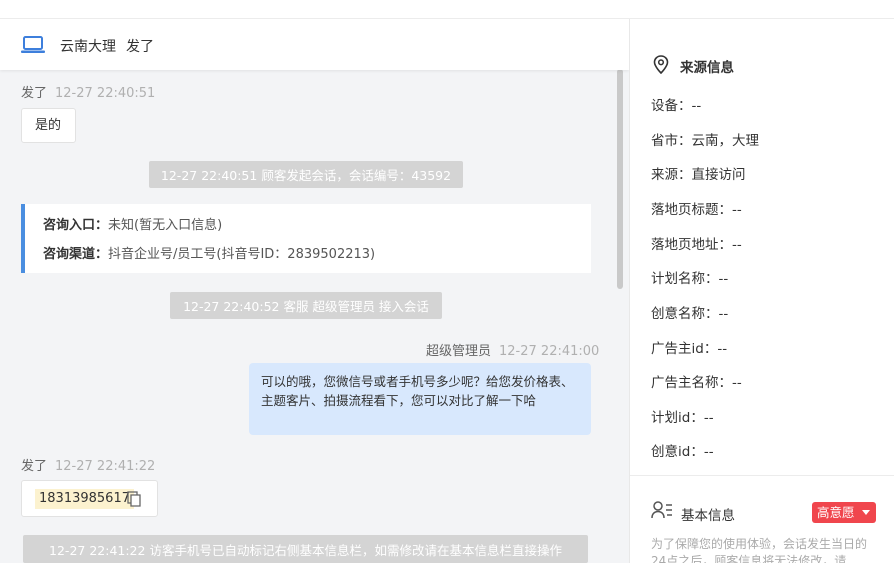 The image size is (894, 563). What do you see at coordinates (866, 512) in the screenshot?
I see `caret-down-icon` at bounding box center [866, 512].